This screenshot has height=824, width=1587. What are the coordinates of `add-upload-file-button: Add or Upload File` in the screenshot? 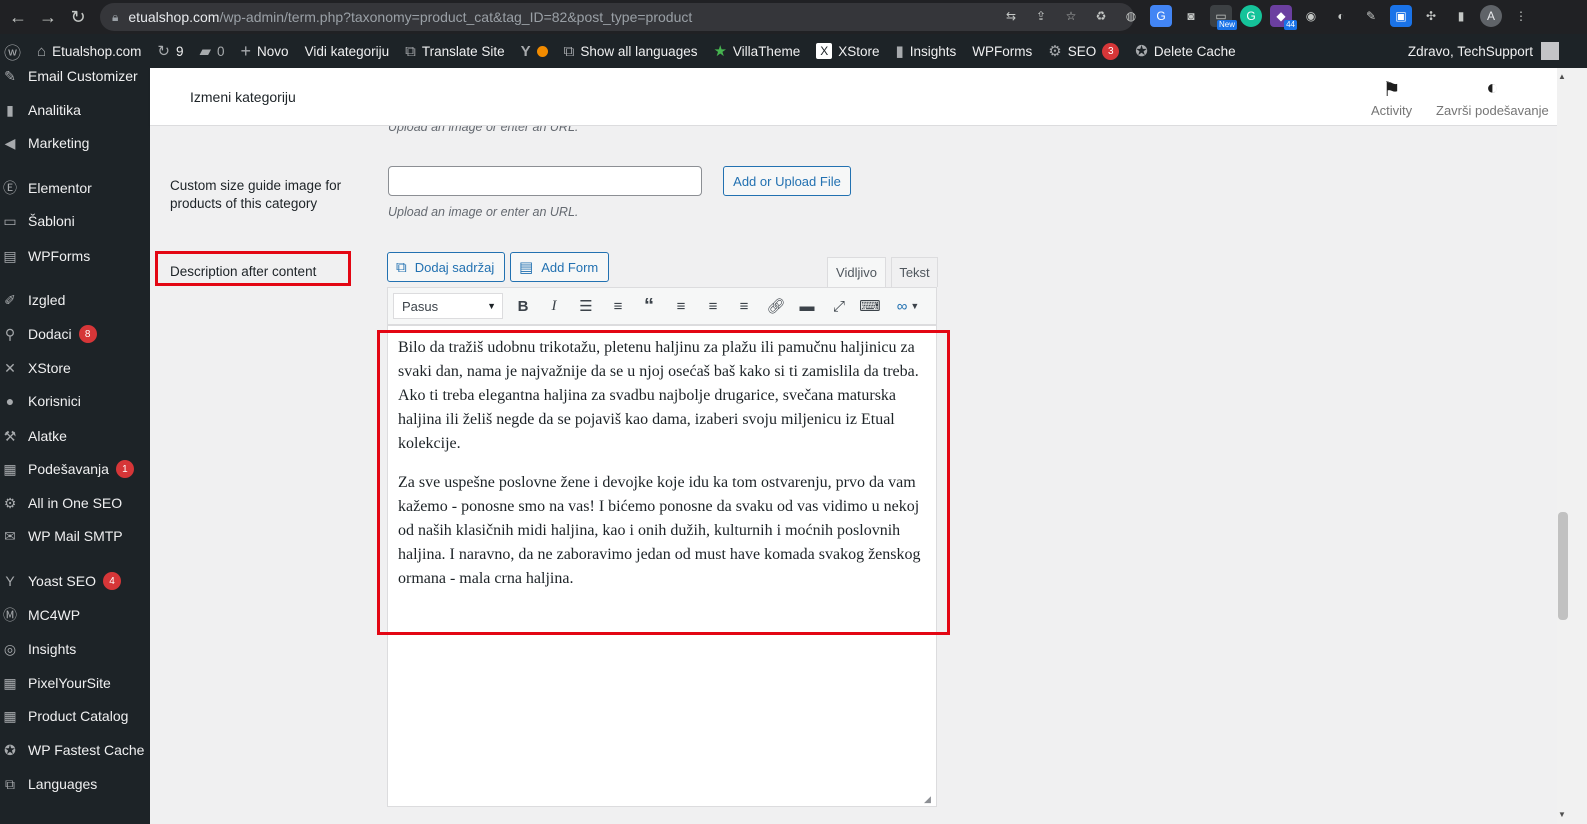 It's located at (787, 181).